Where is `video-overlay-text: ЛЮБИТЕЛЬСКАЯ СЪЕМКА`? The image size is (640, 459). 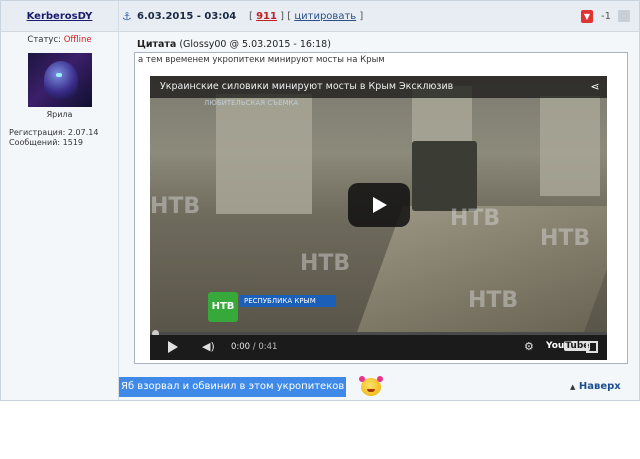
video-overlay-text: ЛЮБИТЕЛЬСКАЯ СЪЕМКА is located at coordinates (251, 103).